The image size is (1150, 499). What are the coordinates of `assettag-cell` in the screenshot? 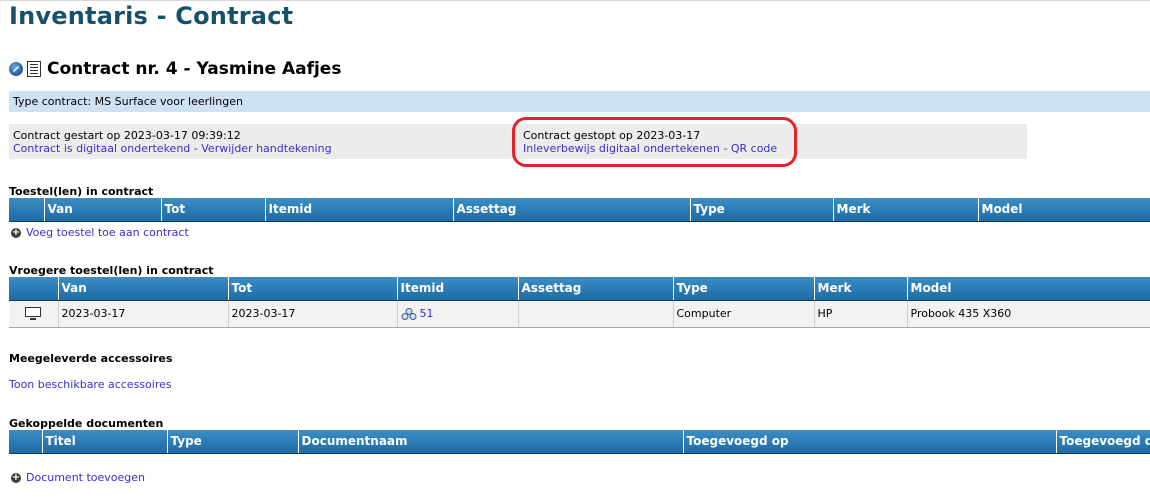 It's located at (595, 314).